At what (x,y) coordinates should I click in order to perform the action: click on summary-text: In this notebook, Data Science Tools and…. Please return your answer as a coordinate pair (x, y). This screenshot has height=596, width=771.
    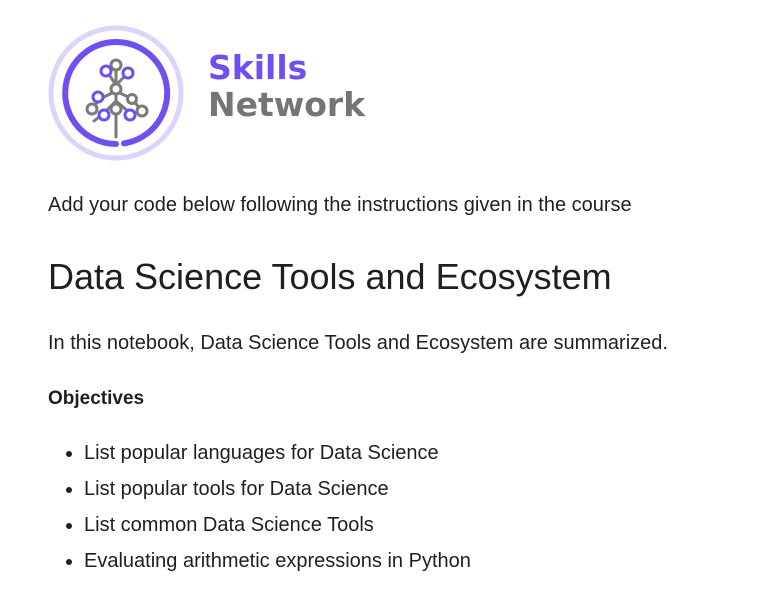
    Looking at the image, I should click on (358, 343).